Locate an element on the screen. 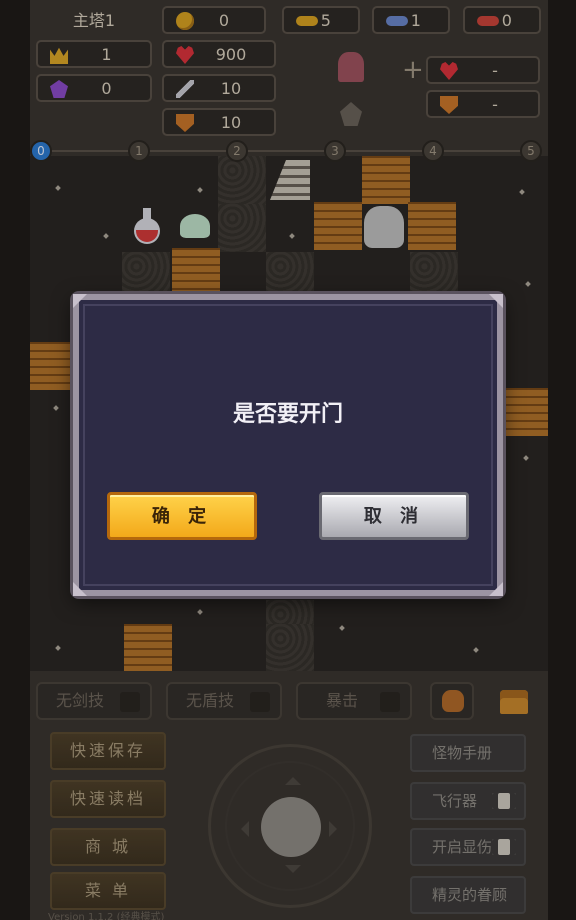 Image resolution: width=576 pixels, height=920 pixels. gold-value: 0 is located at coordinates (224, 20).